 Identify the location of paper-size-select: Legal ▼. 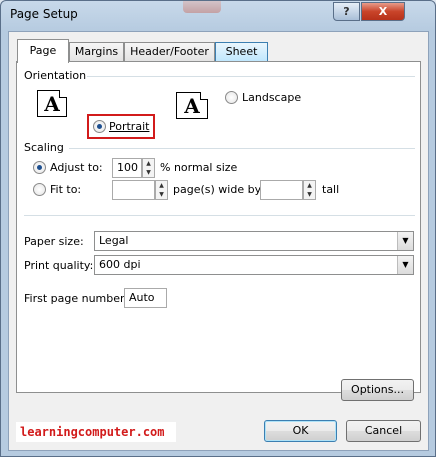
(254, 241).